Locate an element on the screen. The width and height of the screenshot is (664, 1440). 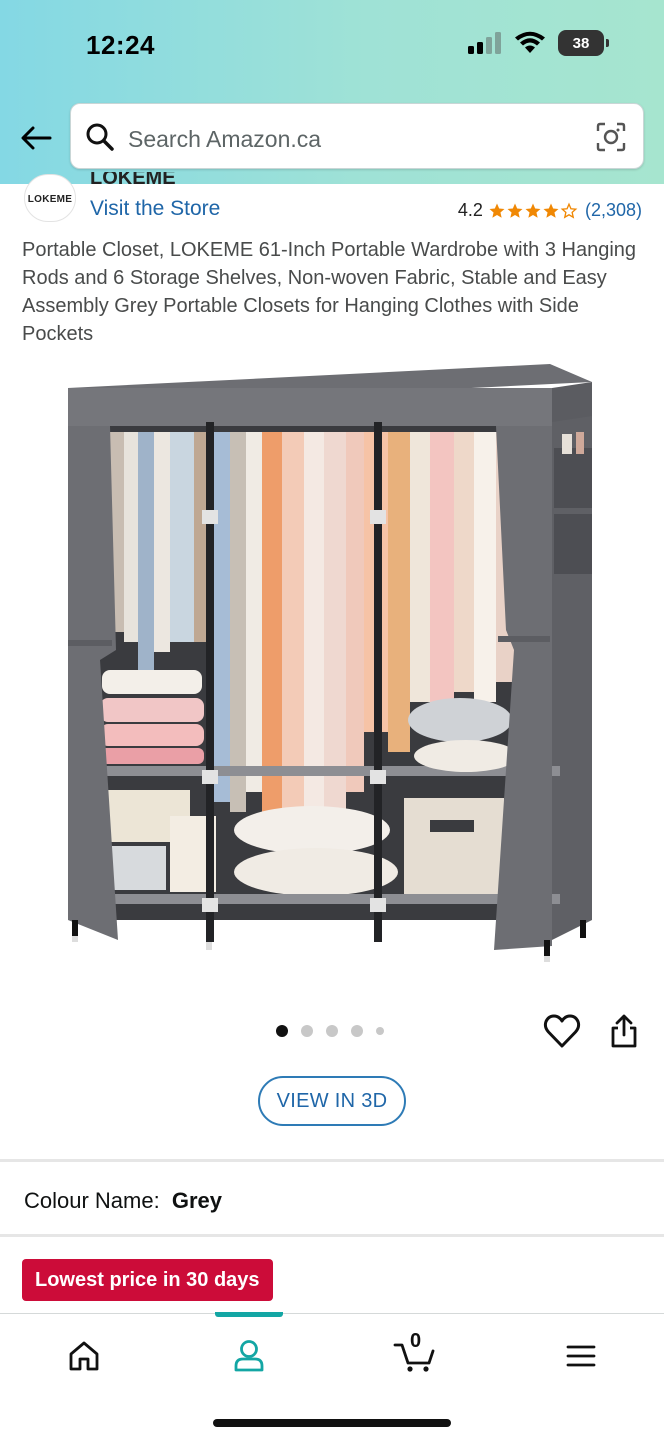
nav-cart: 0 is located at coordinates (415, 1353).